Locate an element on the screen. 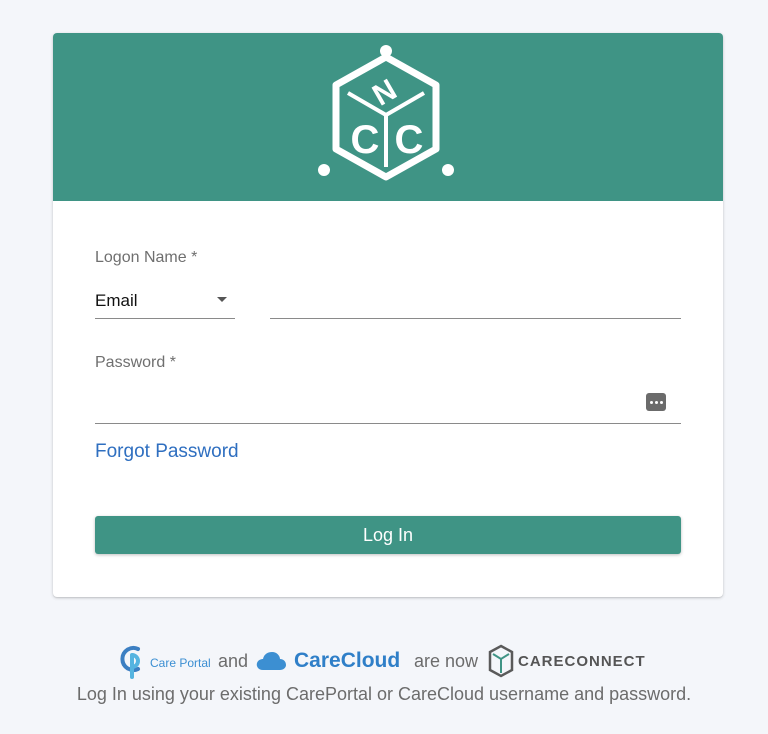 The width and height of the screenshot is (768, 734). forgot-password-link: Forgot Password is located at coordinates (167, 452).